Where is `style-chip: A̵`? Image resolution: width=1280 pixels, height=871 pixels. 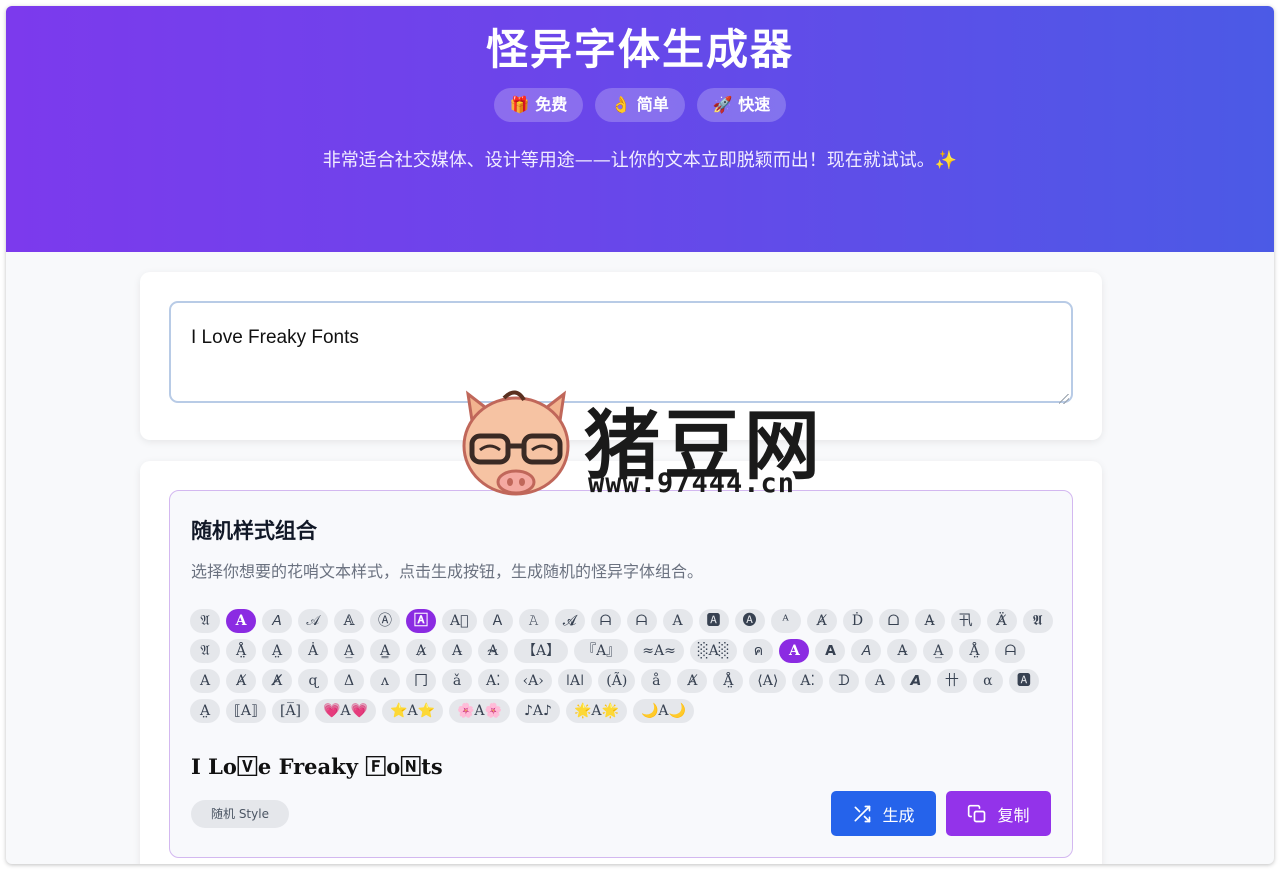
style-chip: A̵ is located at coordinates (457, 651).